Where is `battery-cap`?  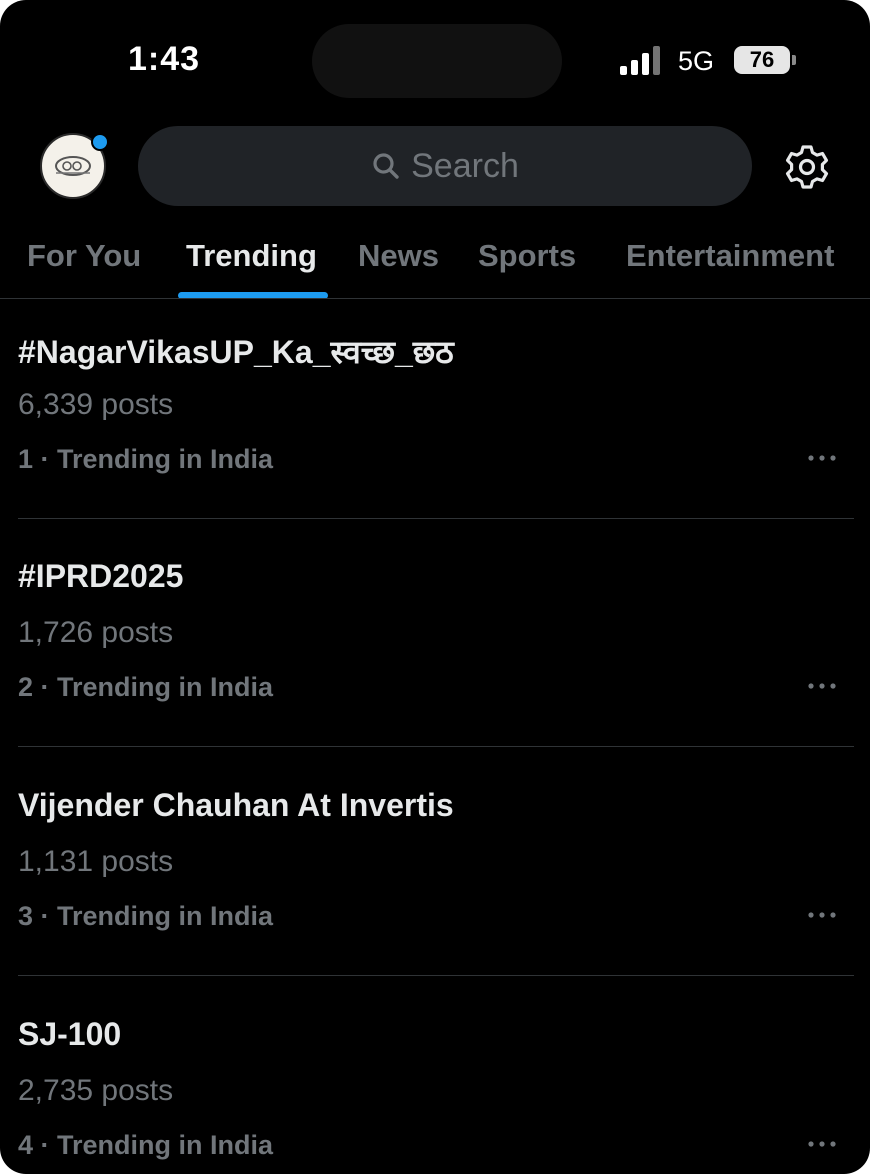 battery-cap is located at coordinates (794, 60).